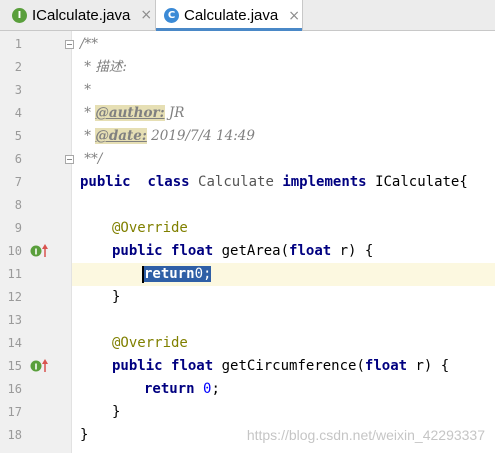 This screenshot has width=495, height=453. What do you see at coordinates (283, 343) in the screenshot?
I see `code-line-14: @Override` at bounding box center [283, 343].